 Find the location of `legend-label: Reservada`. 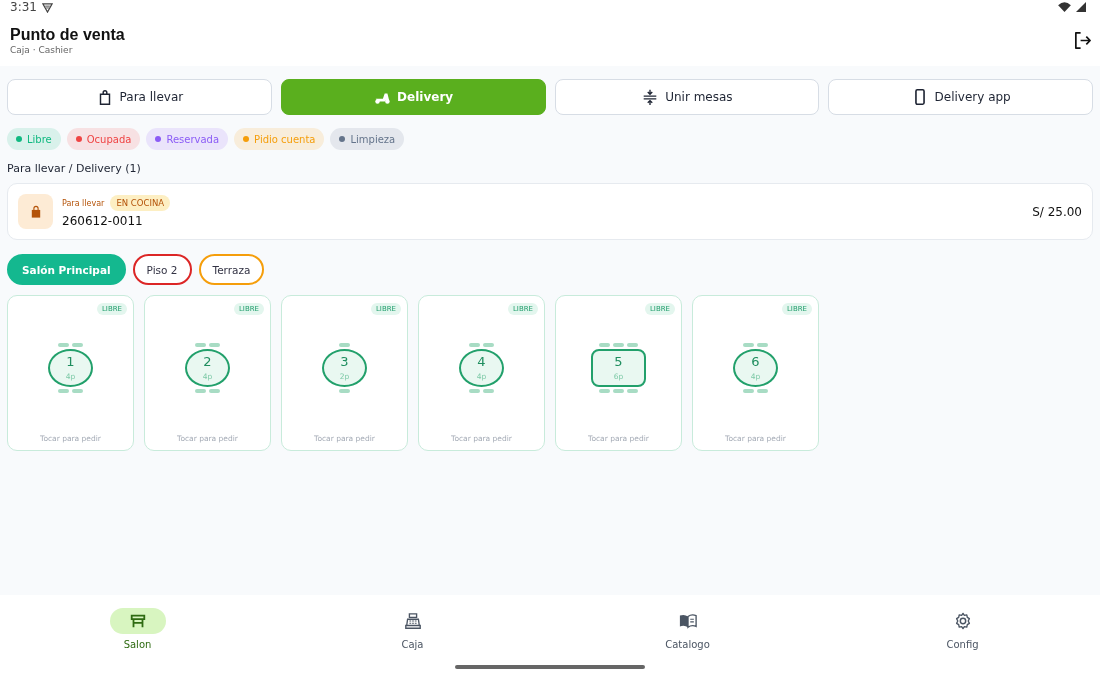

legend-label: Reservada is located at coordinates (193, 139).